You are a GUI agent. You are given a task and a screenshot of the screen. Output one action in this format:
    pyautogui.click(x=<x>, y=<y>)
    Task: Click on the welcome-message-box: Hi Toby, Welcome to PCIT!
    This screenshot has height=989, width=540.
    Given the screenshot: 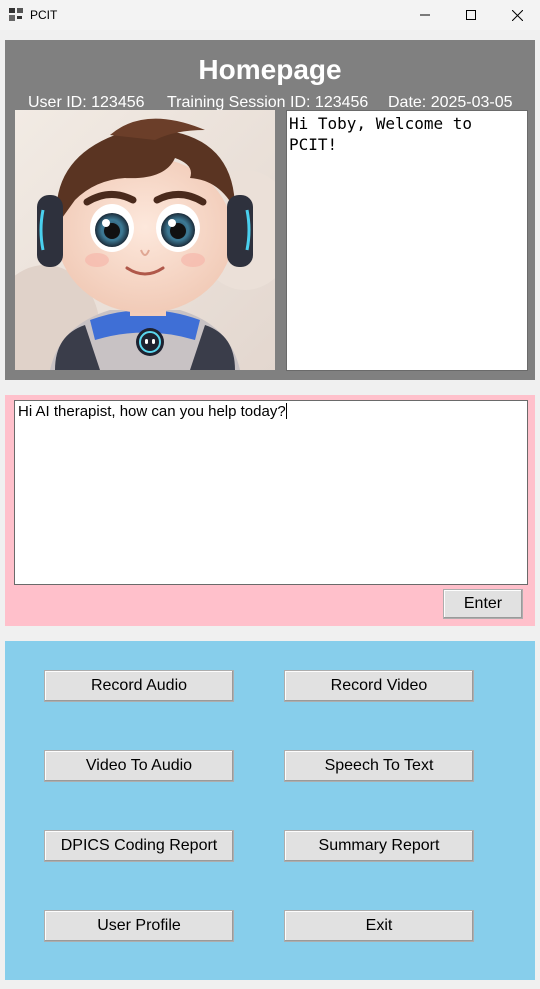 What is the action you would take?
    pyautogui.click(x=407, y=240)
    